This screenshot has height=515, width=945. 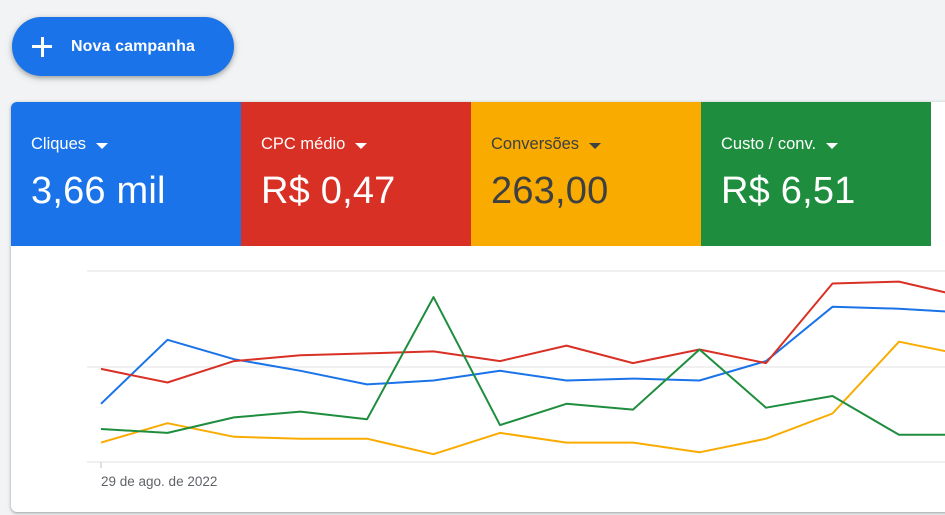 I want to click on metric-tile-avg-cpc: CPC médio R$ 0,47, so click(x=356, y=174).